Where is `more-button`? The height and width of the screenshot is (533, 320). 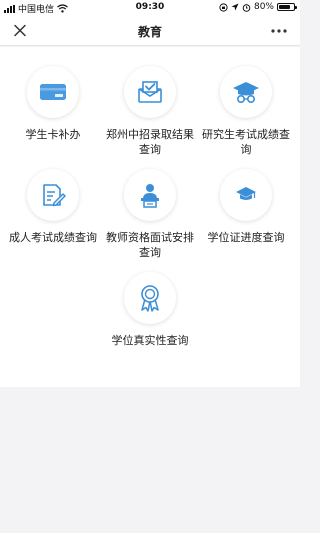
more-button is located at coordinates (279, 31).